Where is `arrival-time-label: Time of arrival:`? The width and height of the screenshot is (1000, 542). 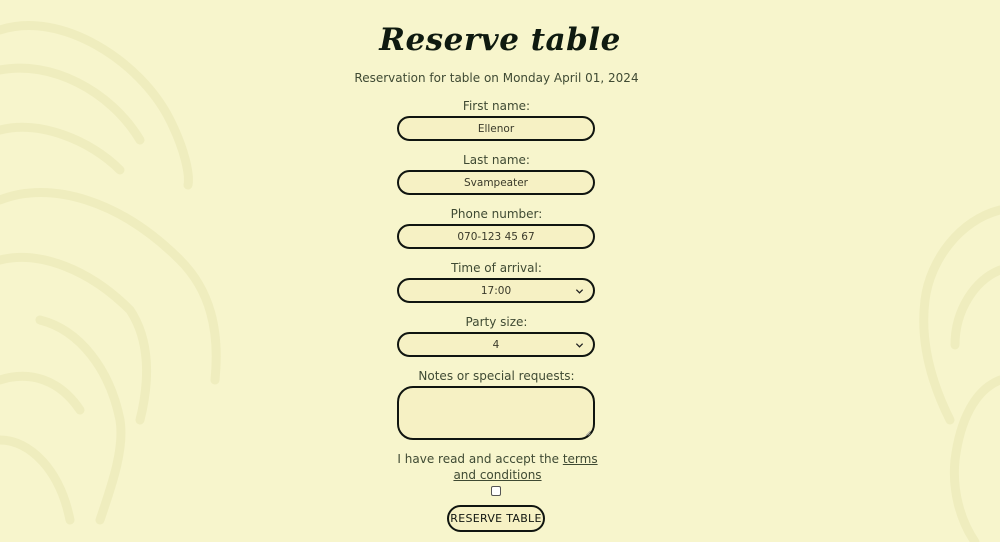 arrival-time-label: Time of arrival: is located at coordinates (496, 268).